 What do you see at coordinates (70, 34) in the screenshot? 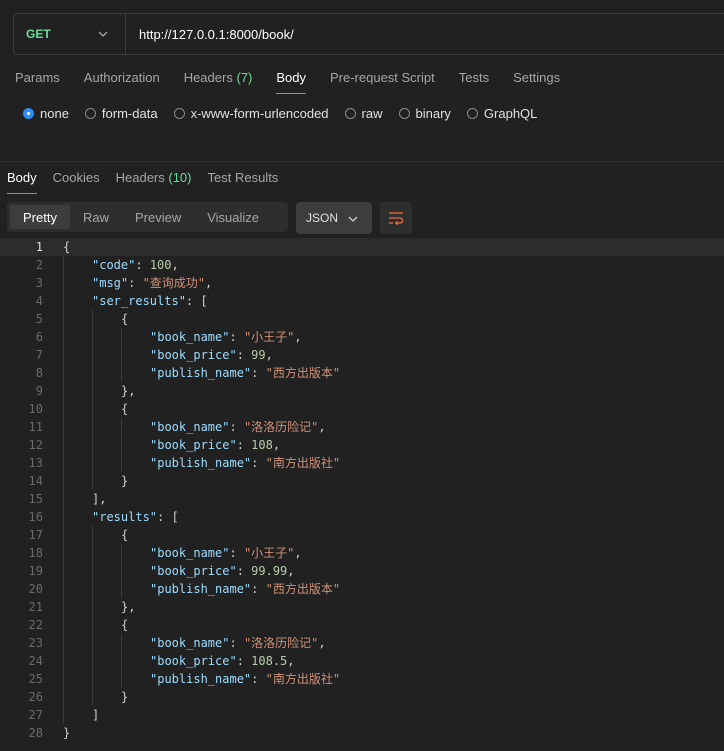
I see `method-select: GET` at bounding box center [70, 34].